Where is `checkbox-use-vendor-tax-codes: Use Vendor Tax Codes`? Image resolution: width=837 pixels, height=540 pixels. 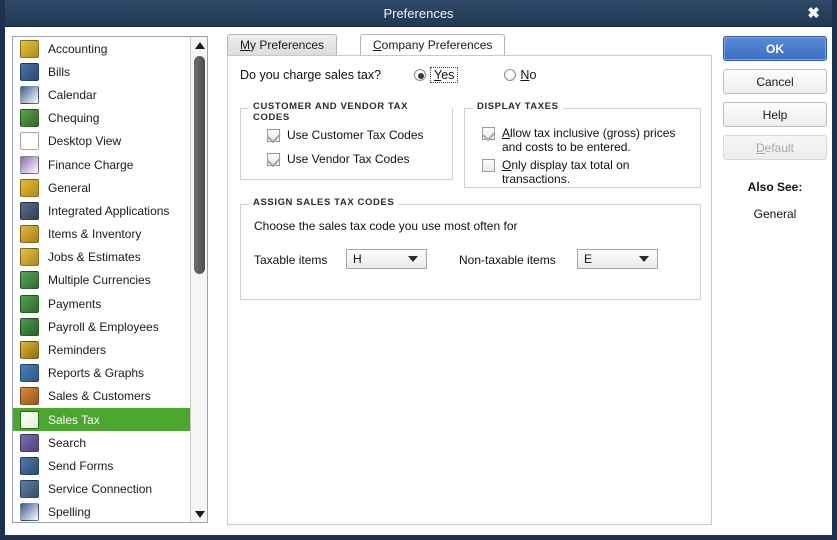
checkbox-use-vendor-tax-codes: Use Vendor Tax Codes is located at coordinates (338, 159).